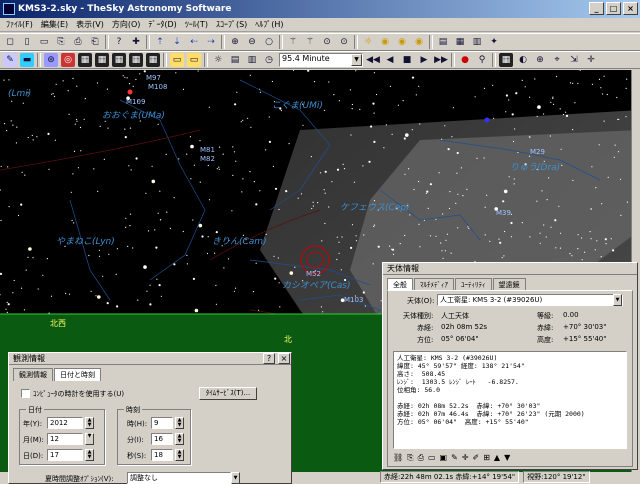 This screenshot has width=640, height=484. What do you see at coordinates (95, 42) in the screenshot?
I see `print-preview-icon: ⎗` at bounding box center [95, 42].